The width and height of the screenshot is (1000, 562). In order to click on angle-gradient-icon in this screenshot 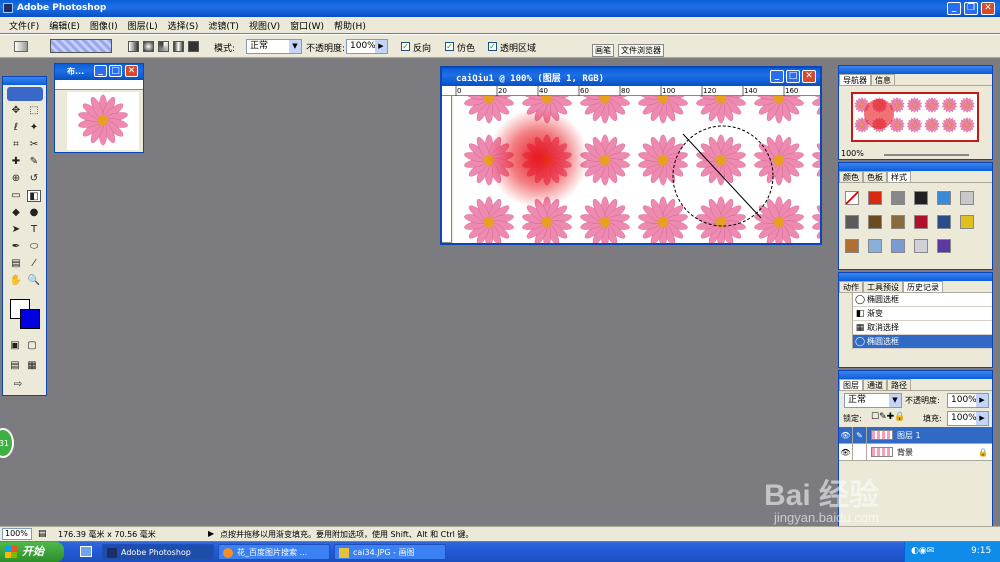, I will do `click(163, 46)`.